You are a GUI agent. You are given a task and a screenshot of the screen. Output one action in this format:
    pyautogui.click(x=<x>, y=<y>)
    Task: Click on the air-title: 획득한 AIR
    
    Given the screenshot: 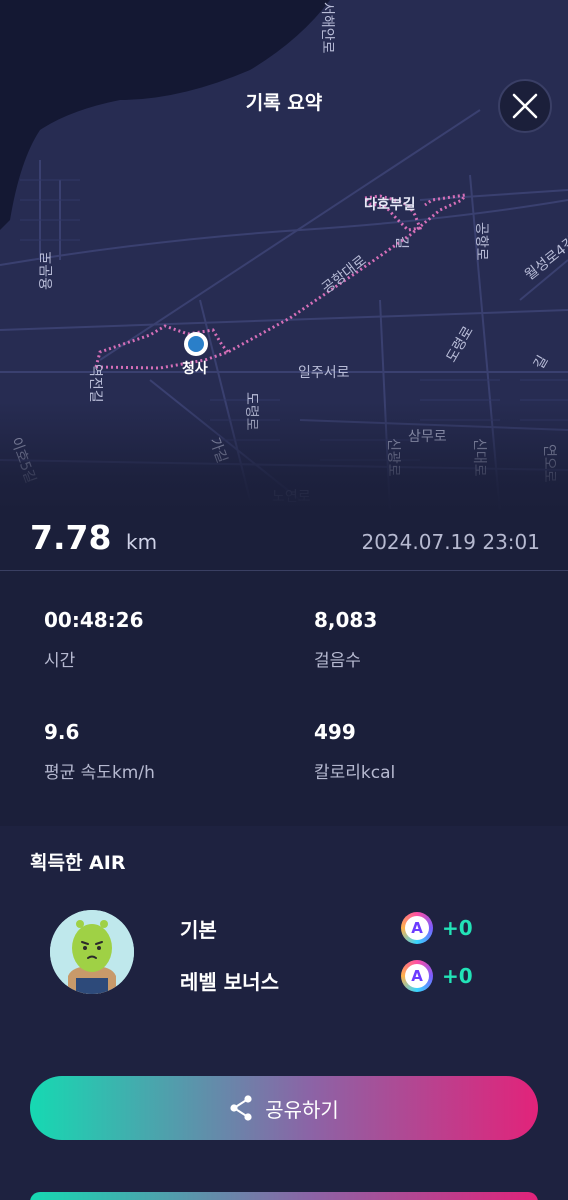 What is the action you would take?
    pyautogui.click(x=78, y=863)
    